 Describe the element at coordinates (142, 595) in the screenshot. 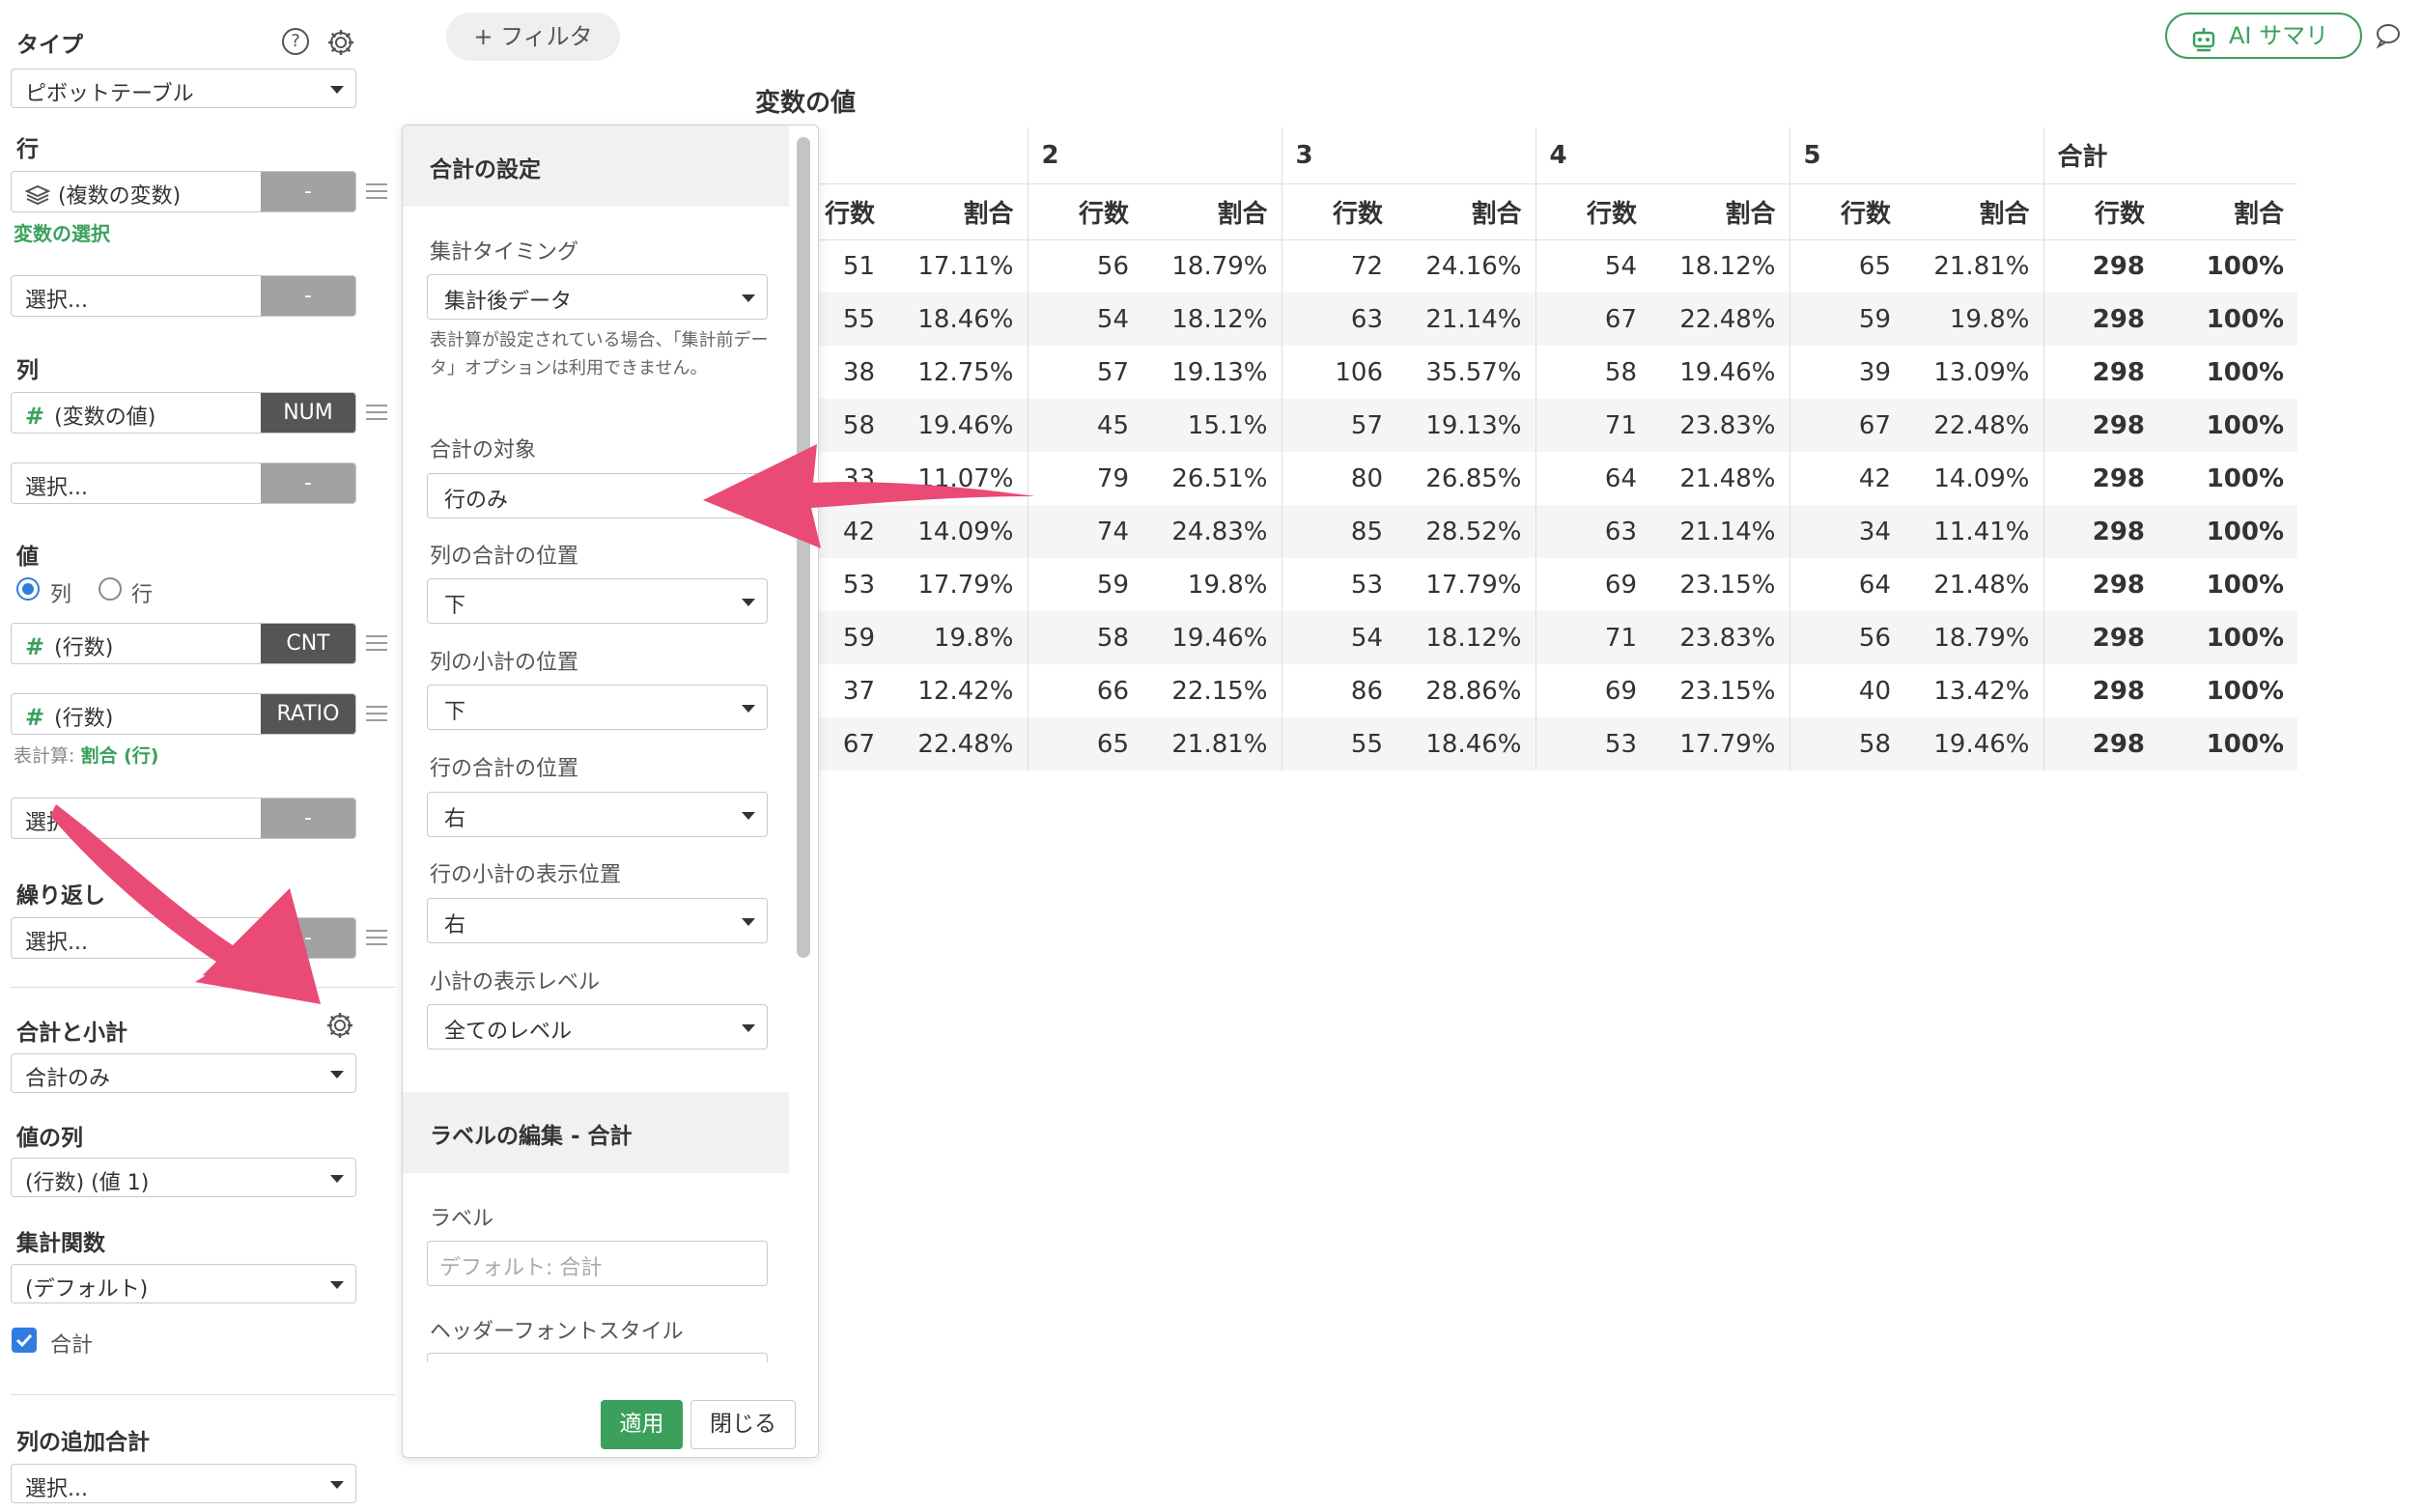

I see `radio-row-label: 行` at that location.